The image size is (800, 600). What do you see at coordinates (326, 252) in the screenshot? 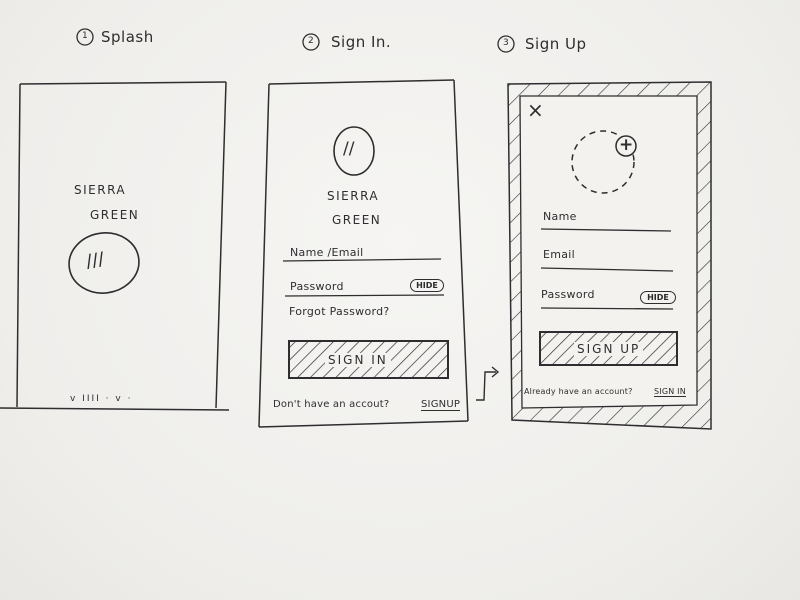
I see `signin-name-field: Name /Email` at bounding box center [326, 252].